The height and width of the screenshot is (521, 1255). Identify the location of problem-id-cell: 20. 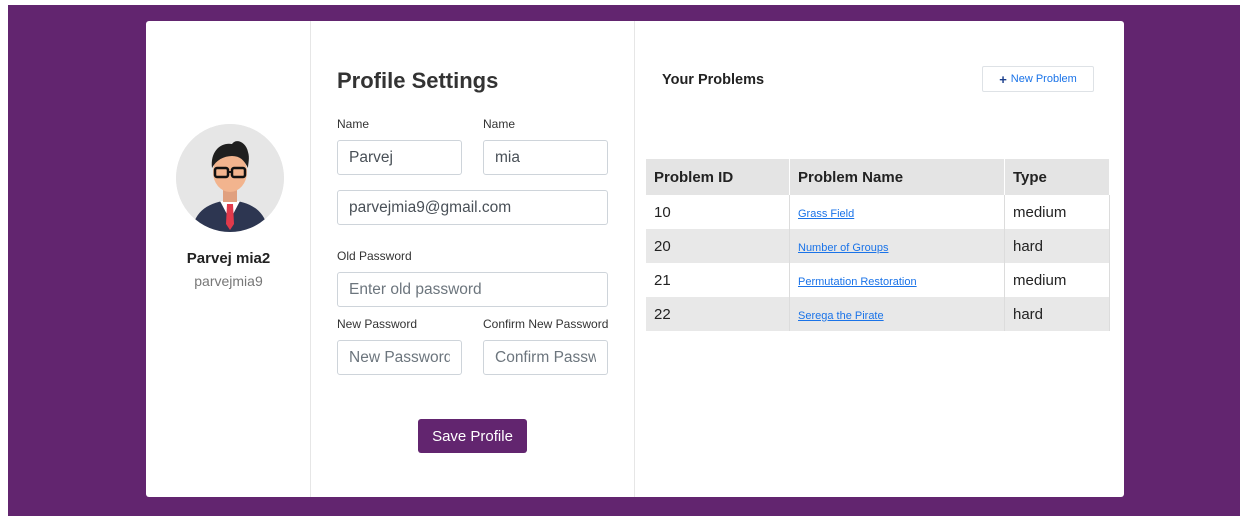
(718, 246).